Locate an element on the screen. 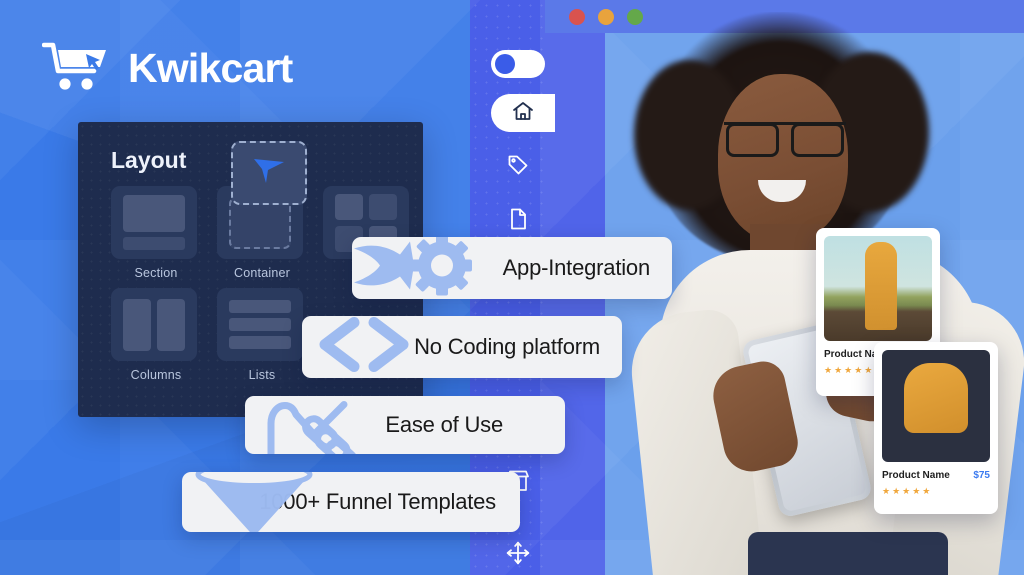  feature-pill-no-coding: No Coding platform is located at coordinates (462, 347).